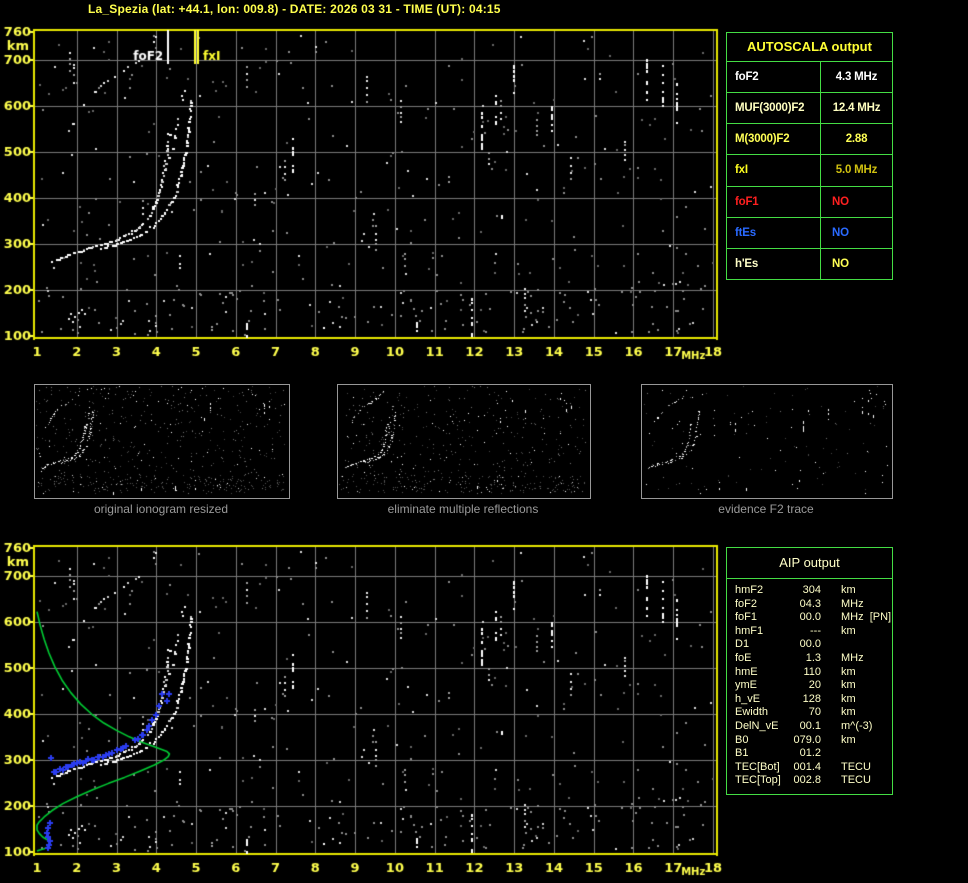  What do you see at coordinates (748, 698) in the screenshot?
I see `aip-row-label: h_vE` at bounding box center [748, 698].